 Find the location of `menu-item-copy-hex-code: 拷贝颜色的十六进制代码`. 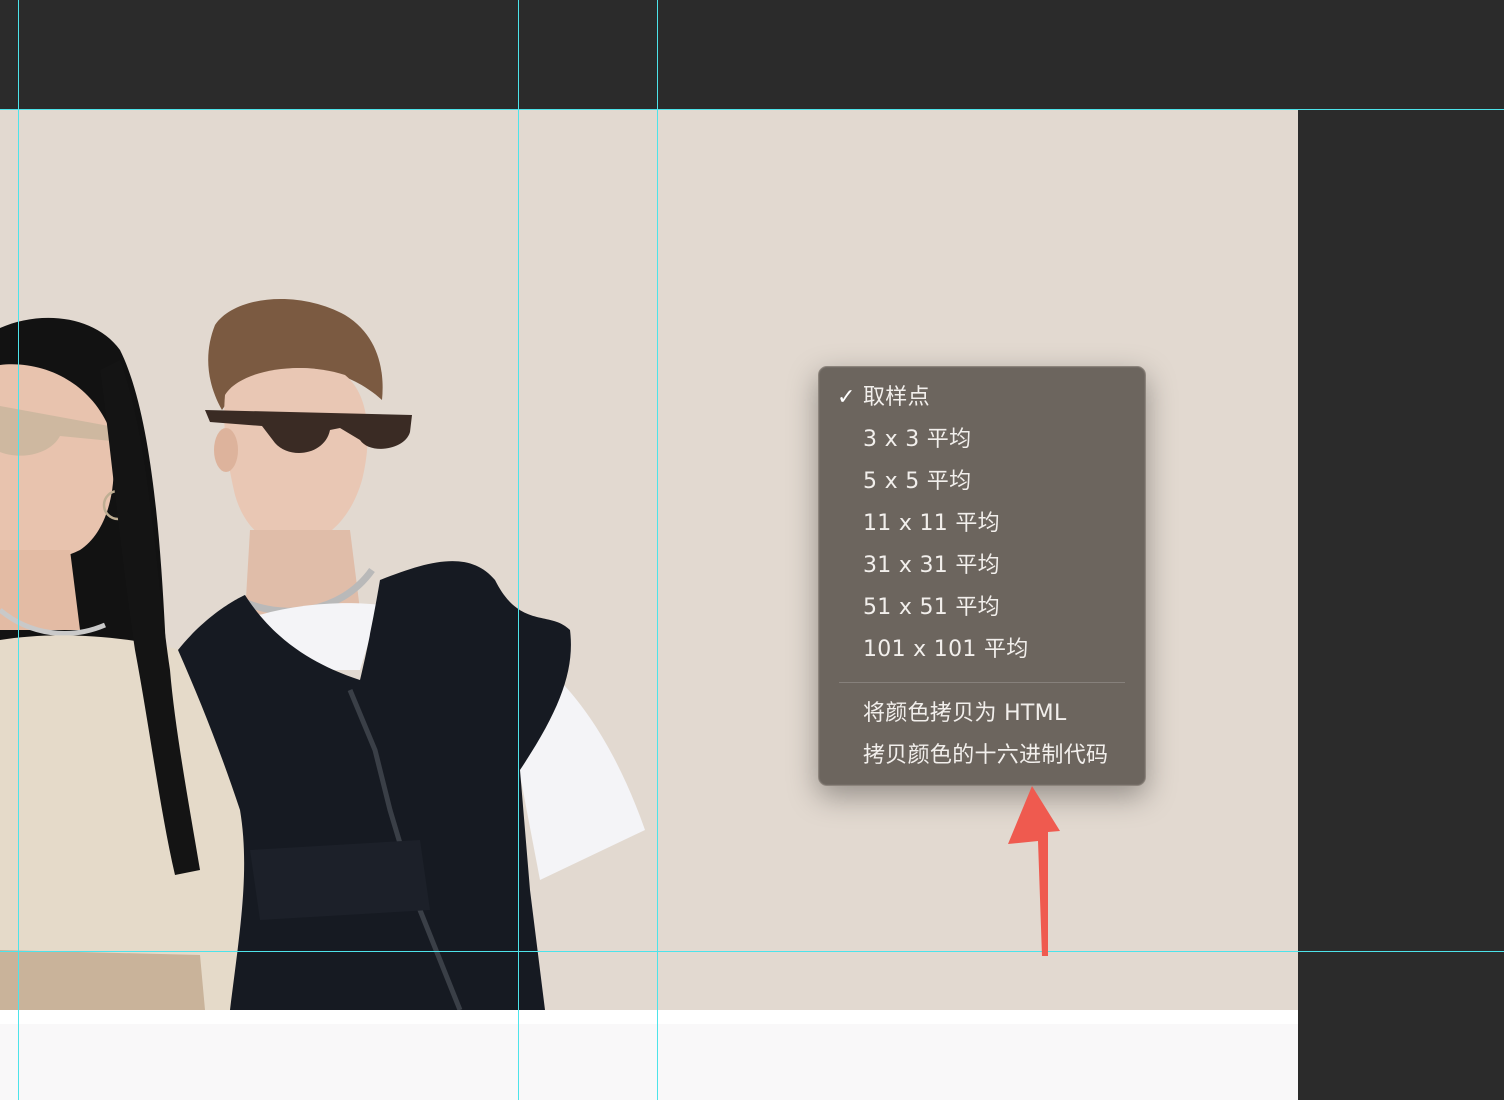

menu-item-copy-hex-code: 拷贝颜色的十六进制代码 is located at coordinates (982, 756).